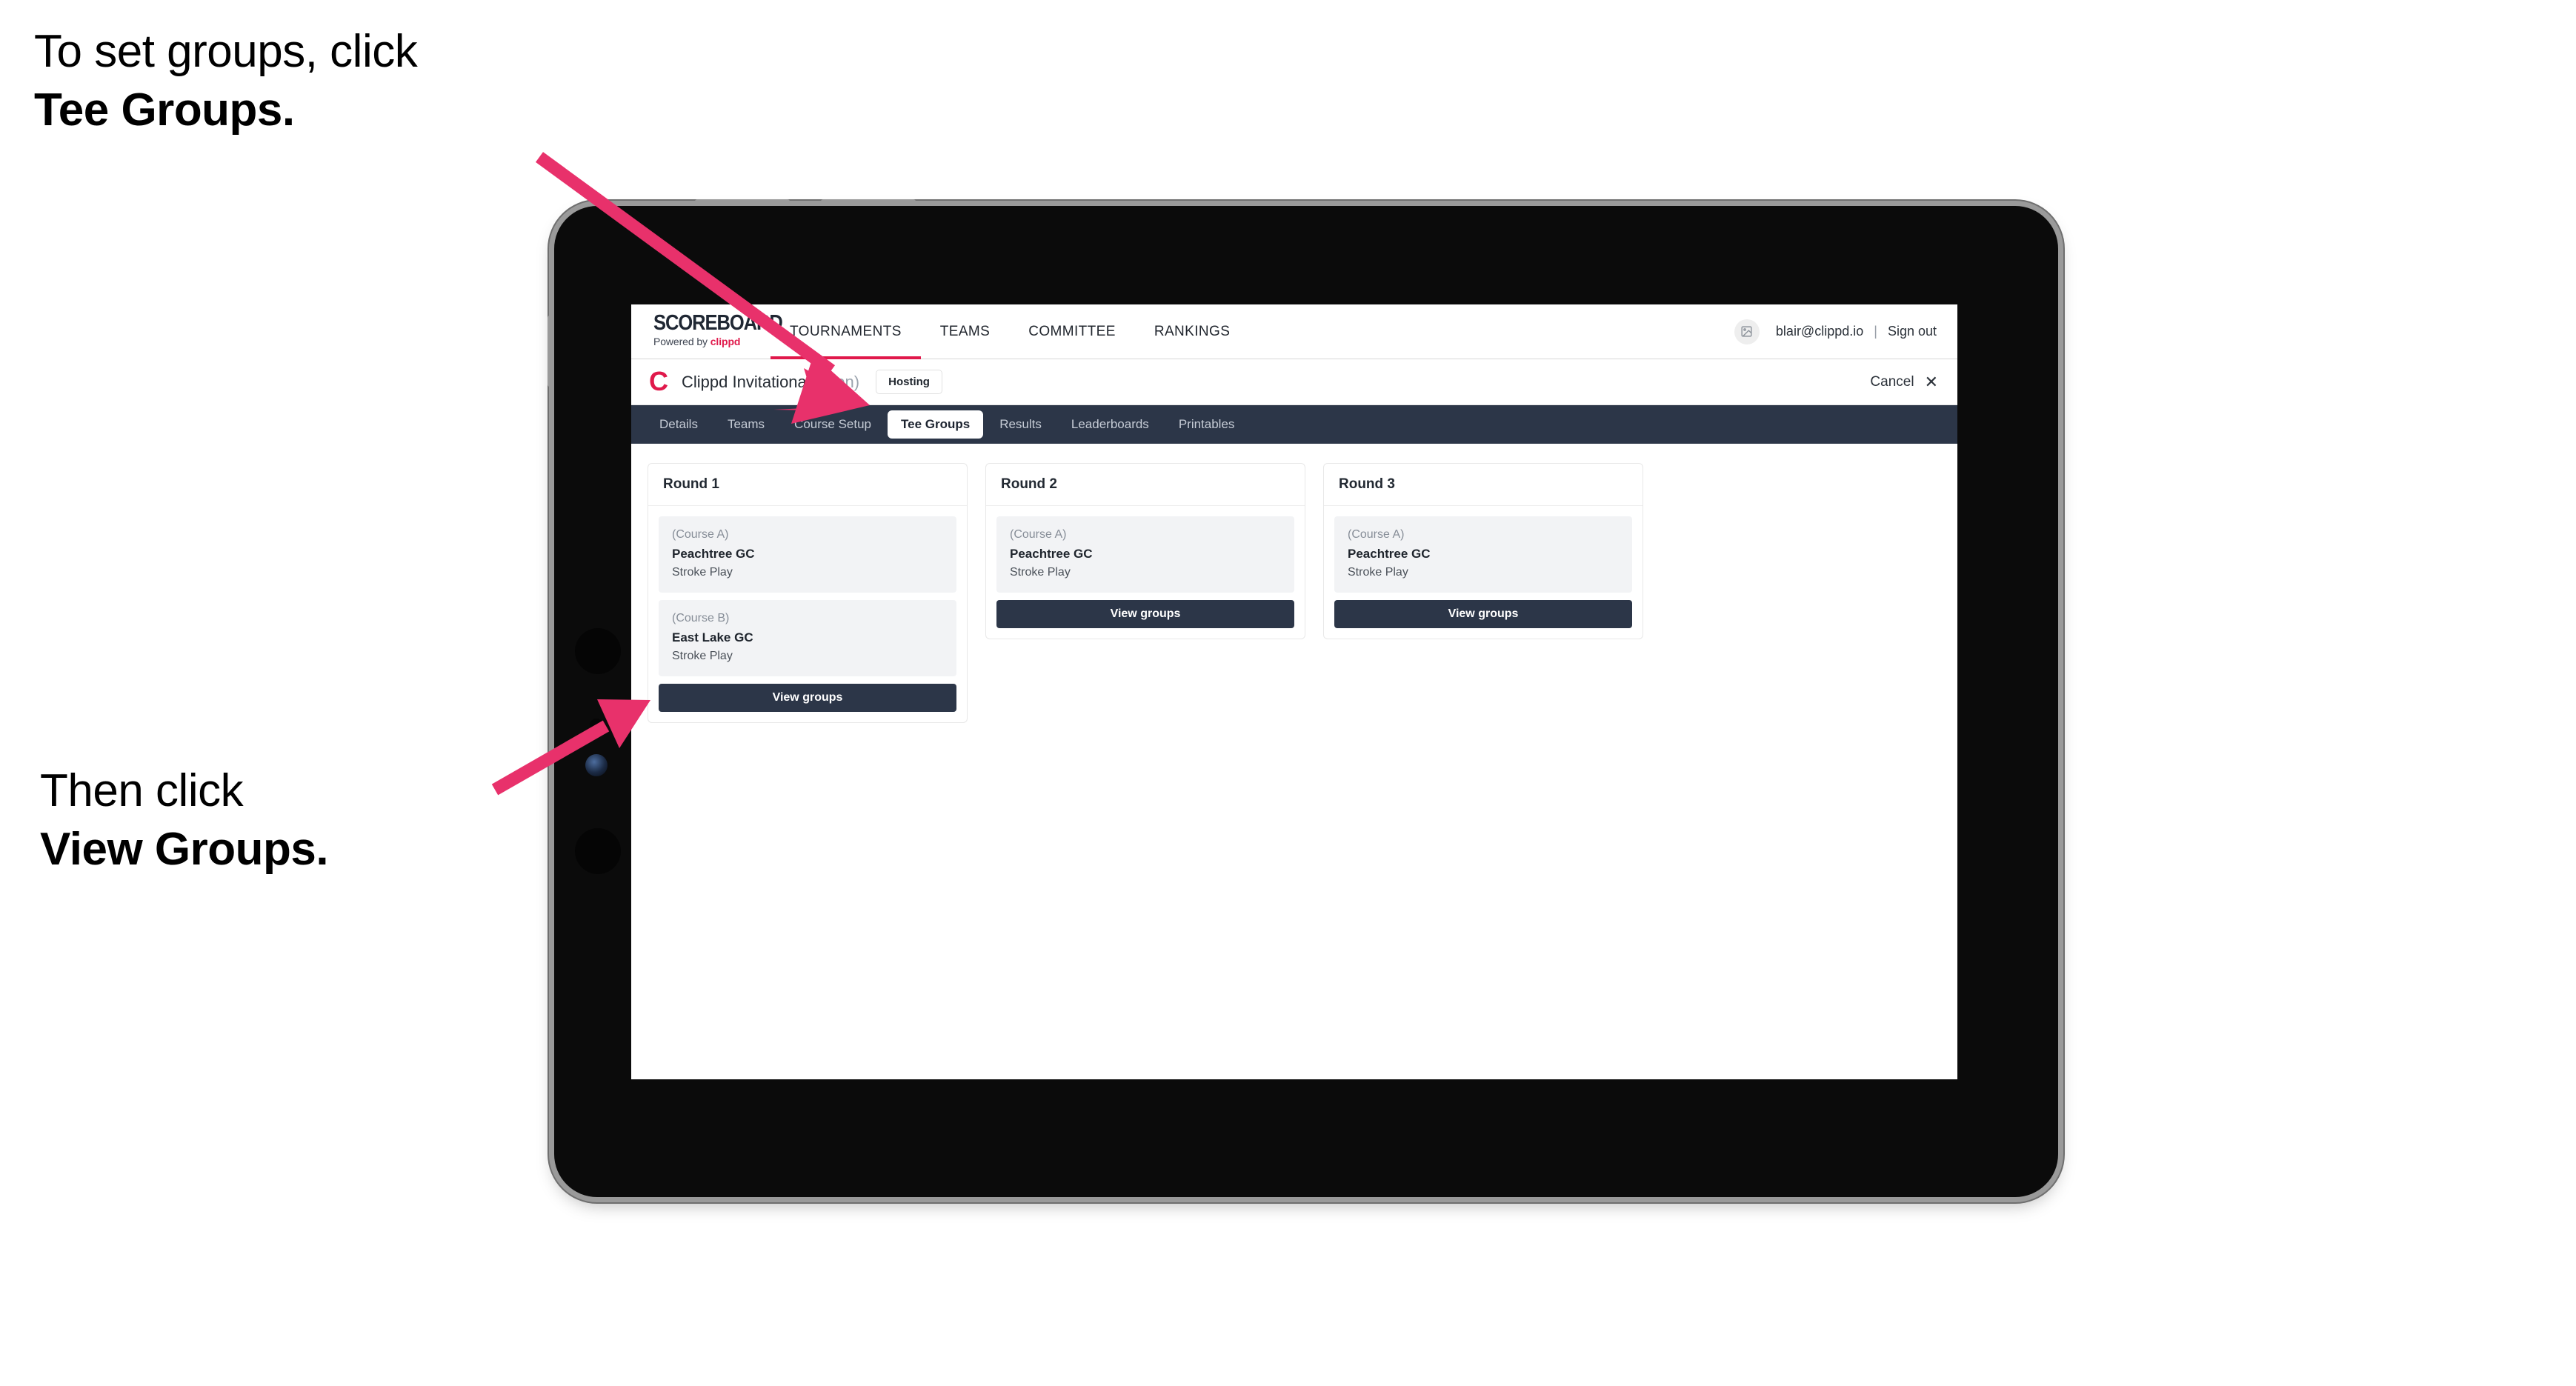 This screenshot has height=1386, width=2576. I want to click on tournament-name: Clippd Invitational, so click(746, 381).